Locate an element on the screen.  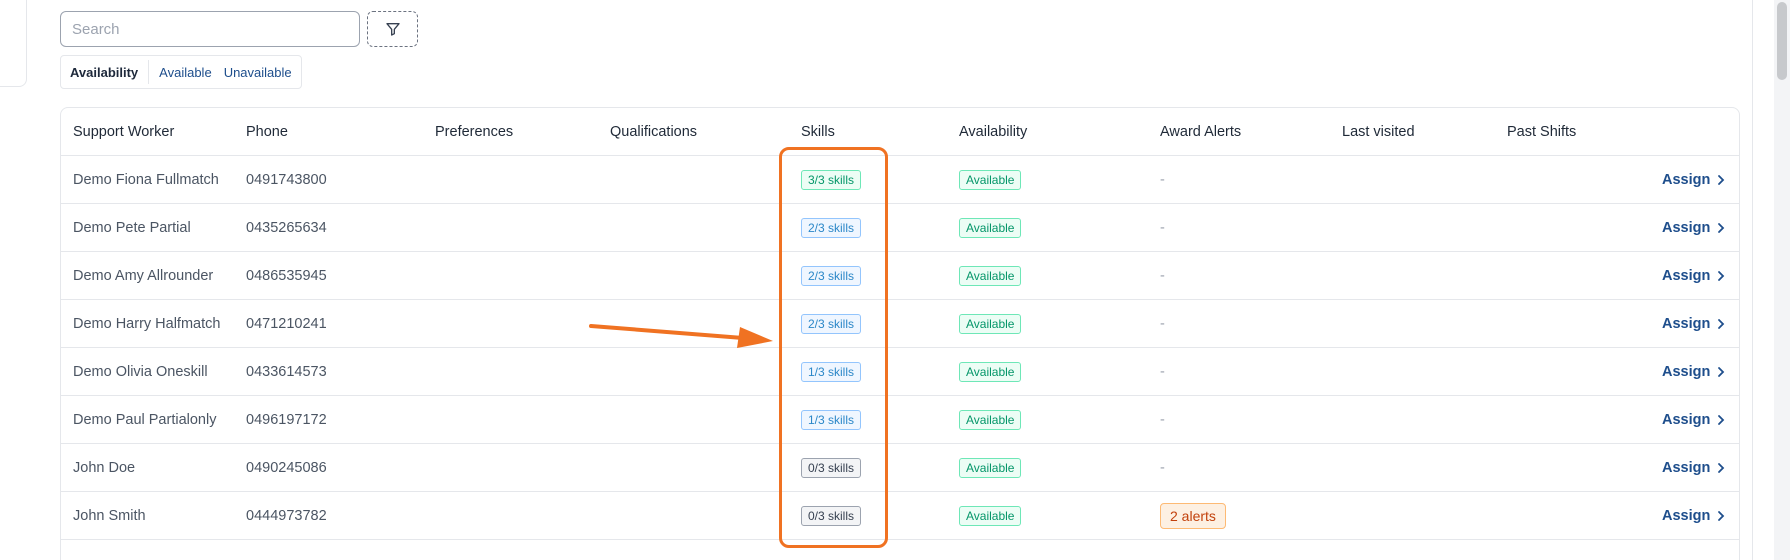
availability-filter: Availability Available Unavailable is located at coordinates (181, 72).